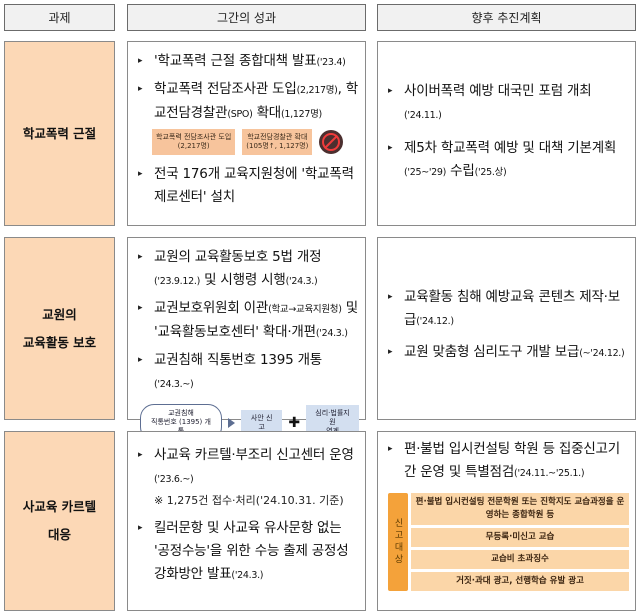 This screenshot has height=615, width=640. I want to click on row3-topic: 사교육 카르텔 대응, so click(59, 521).